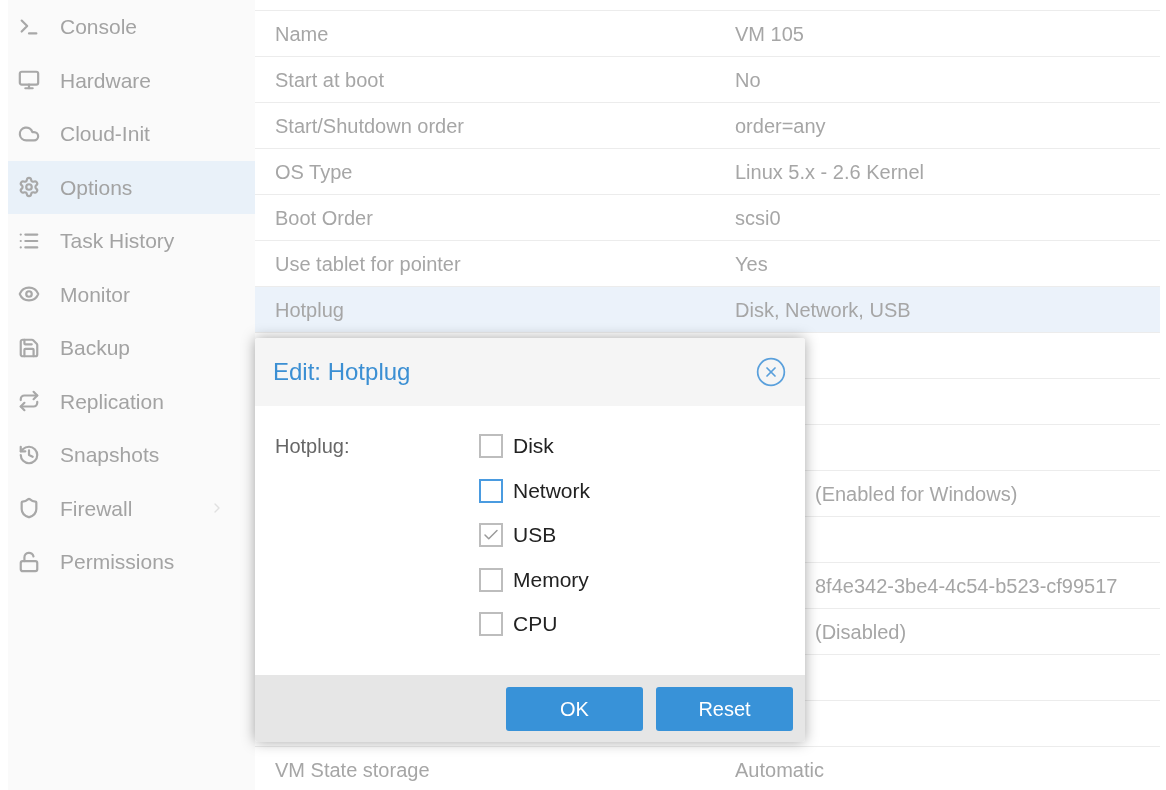 The width and height of the screenshot is (1166, 790). What do you see at coordinates (707, 768) in the screenshot?
I see `grid-row: VM State storage Automatic` at bounding box center [707, 768].